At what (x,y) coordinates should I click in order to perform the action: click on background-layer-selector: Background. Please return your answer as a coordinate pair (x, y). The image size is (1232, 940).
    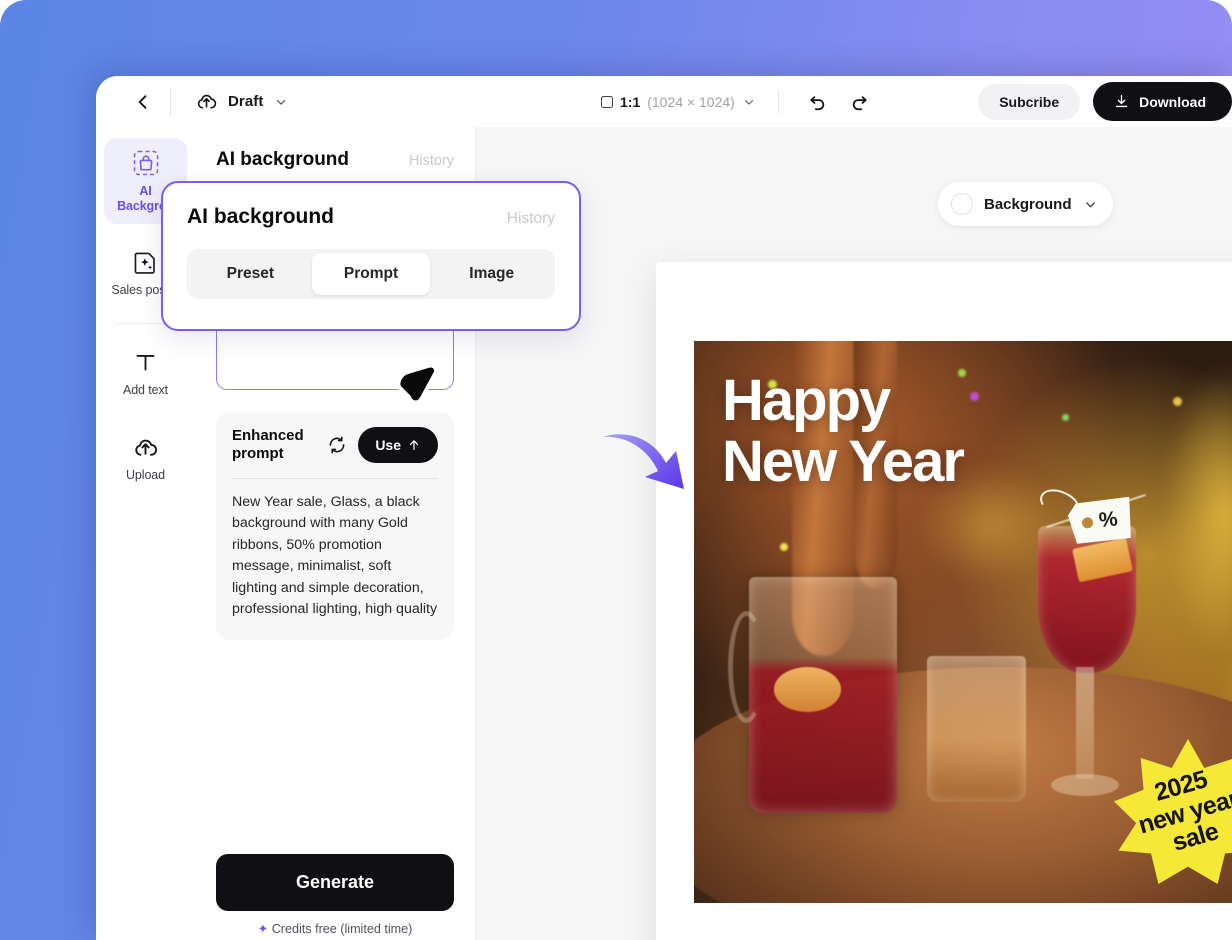
    Looking at the image, I should click on (1025, 204).